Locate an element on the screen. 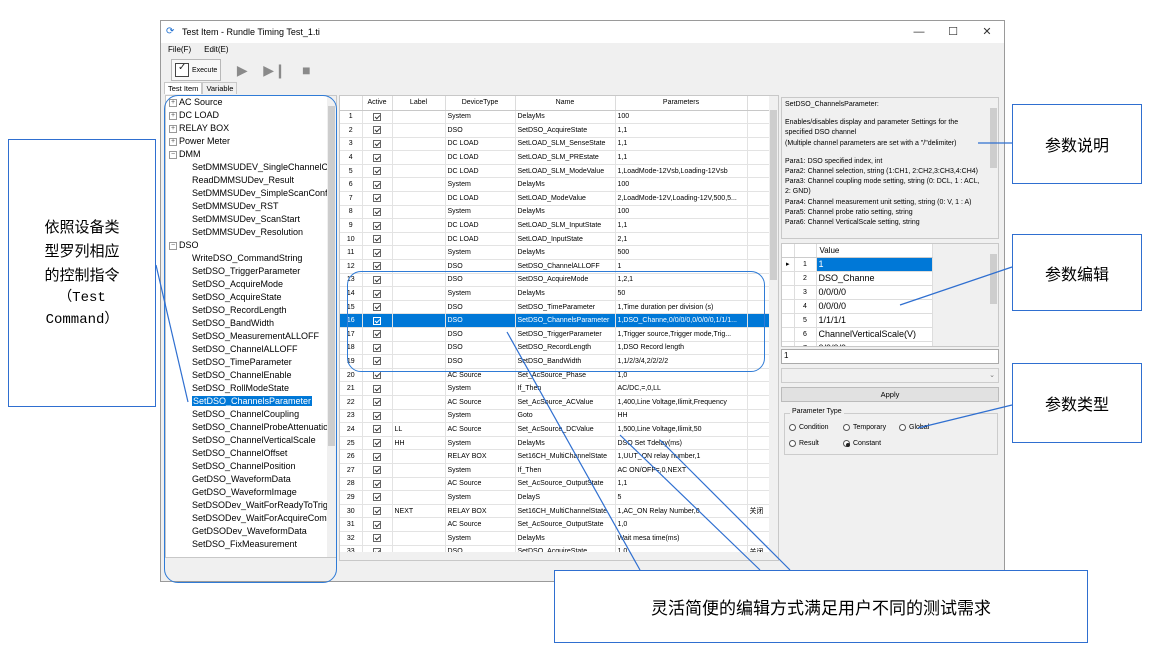 The image size is (1165, 650). table-row: 10 DC LOAD SetLOAD_InputState 2,1 is located at coordinates (555, 239).